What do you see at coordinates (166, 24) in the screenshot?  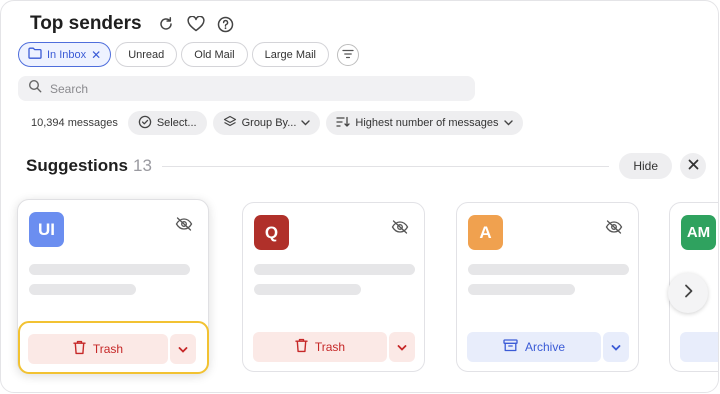 I see `refresh-icon` at bounding box center [166, 24].